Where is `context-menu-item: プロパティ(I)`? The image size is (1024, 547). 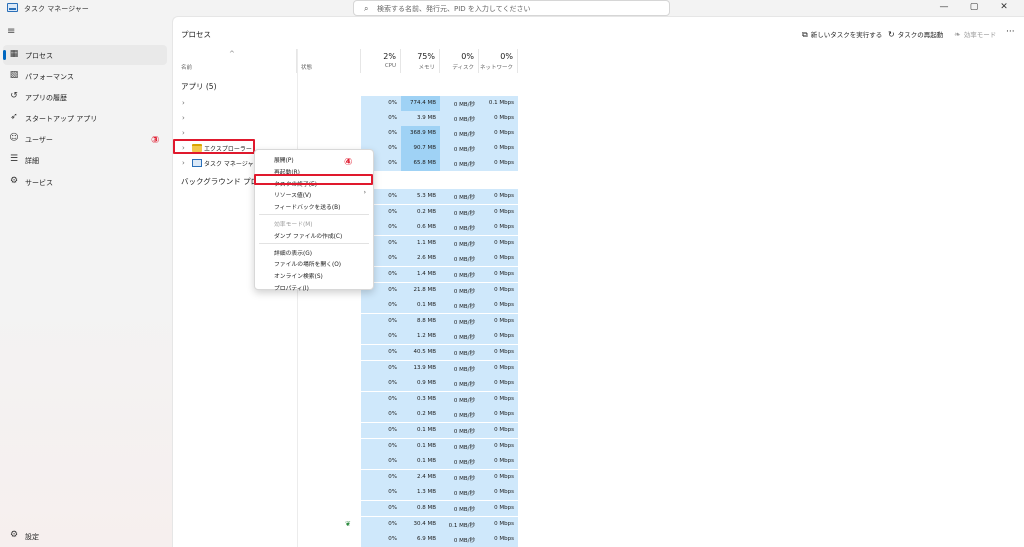
context-menu-item: プロパティ(I) is located at coordinates (314, 286).